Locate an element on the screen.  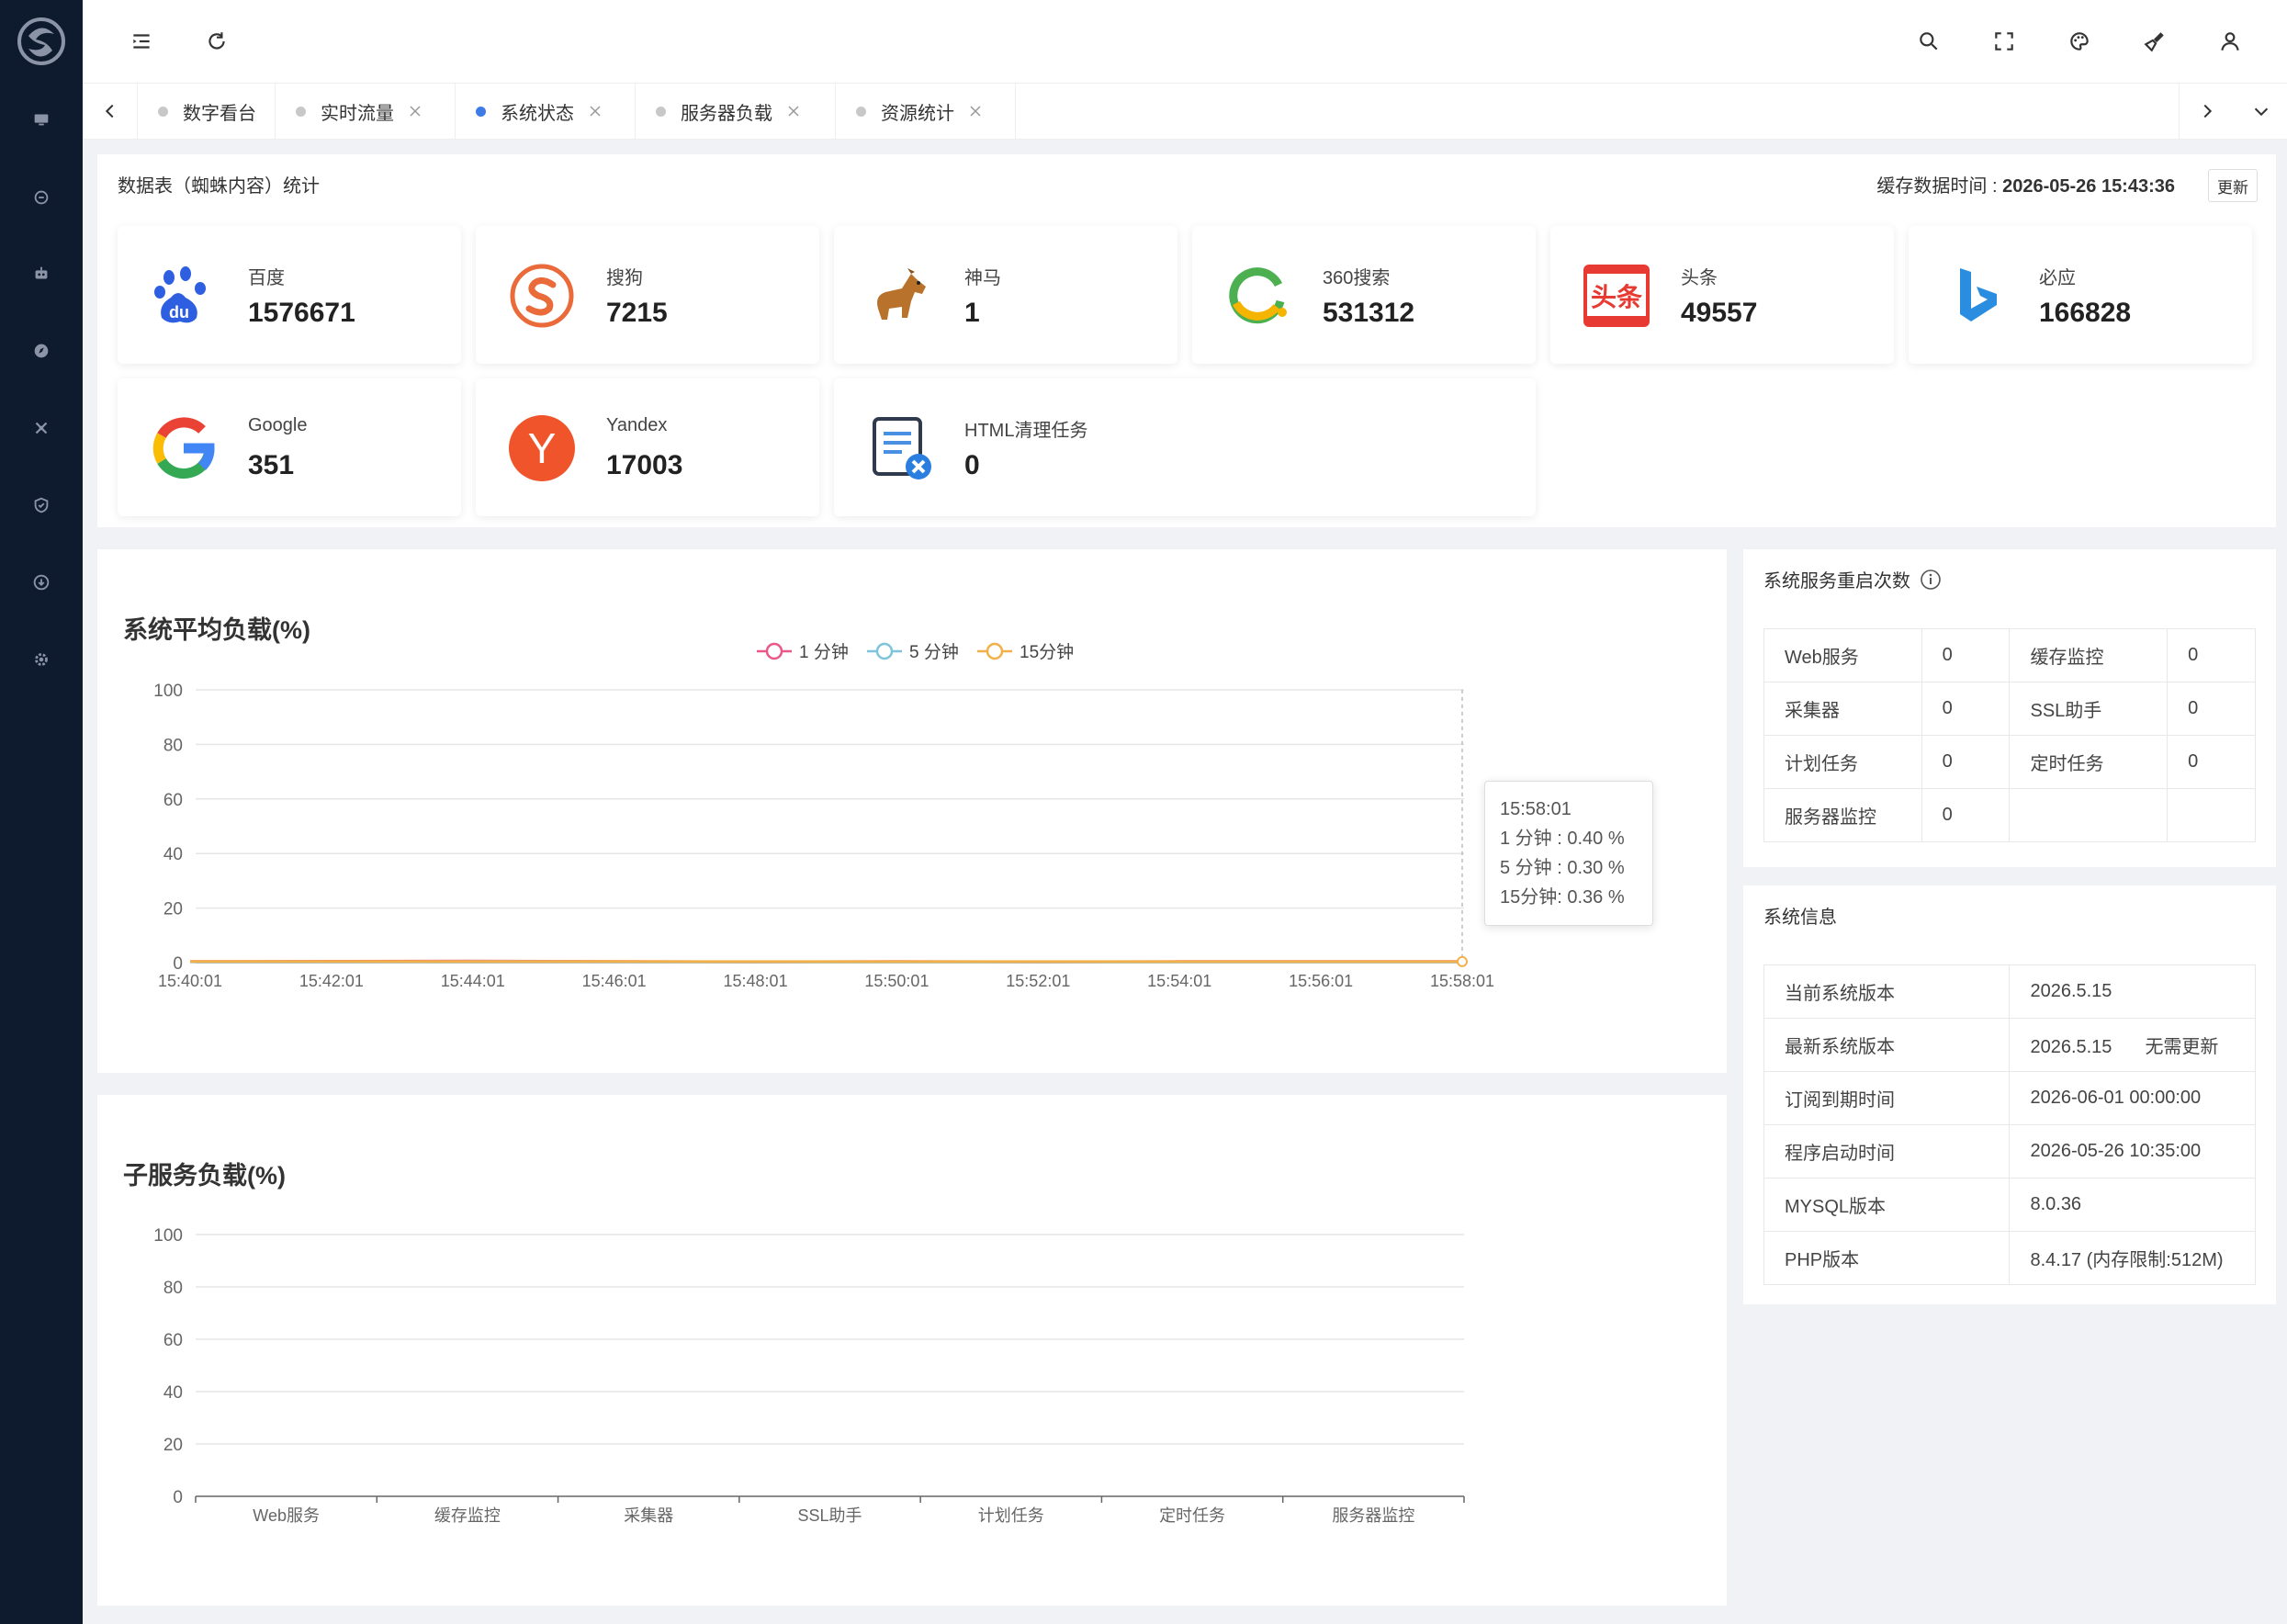
search-button is located at coordinates (1928, 41).